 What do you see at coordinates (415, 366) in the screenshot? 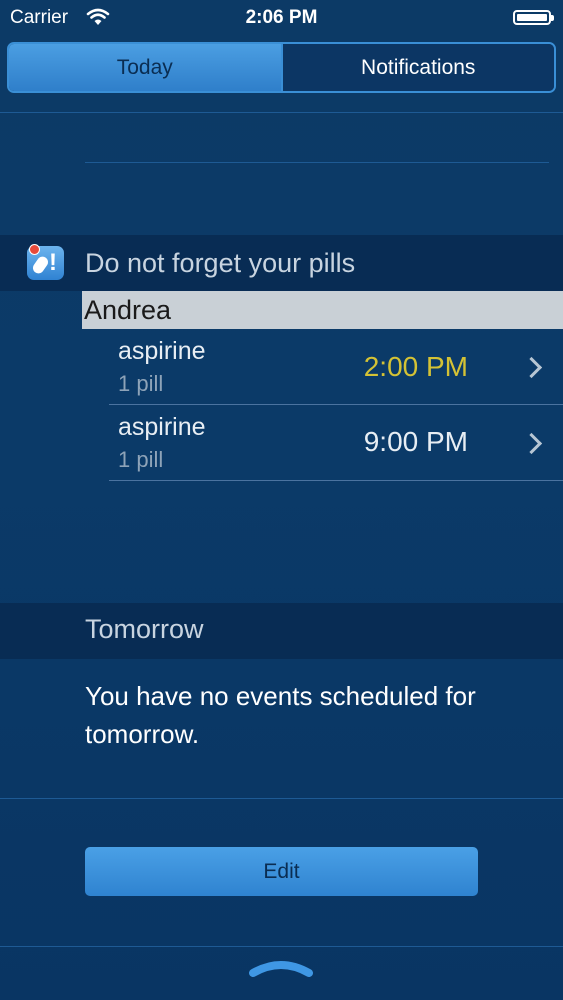
I see `medication-time: 2:00 PM` at bounding box center [415, 366].